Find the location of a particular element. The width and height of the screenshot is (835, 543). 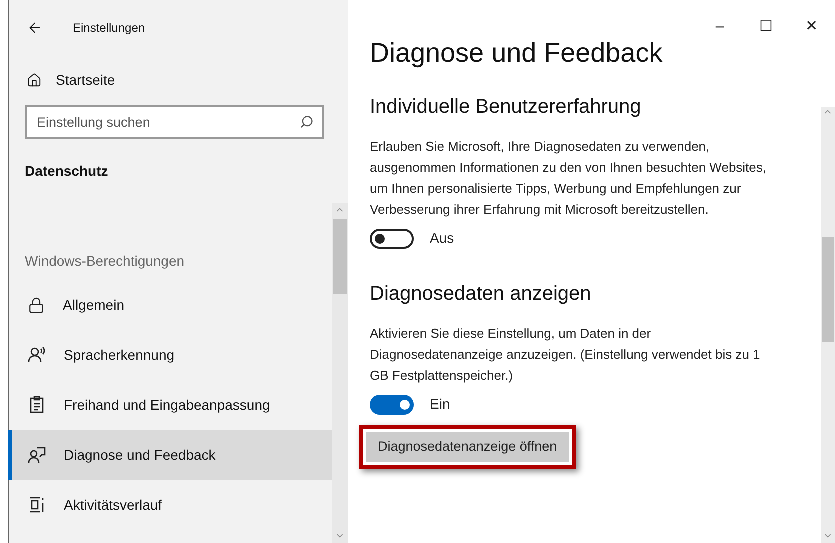

sidebar-item: Diagnose und Feedback is located at coordinates (170, 455).